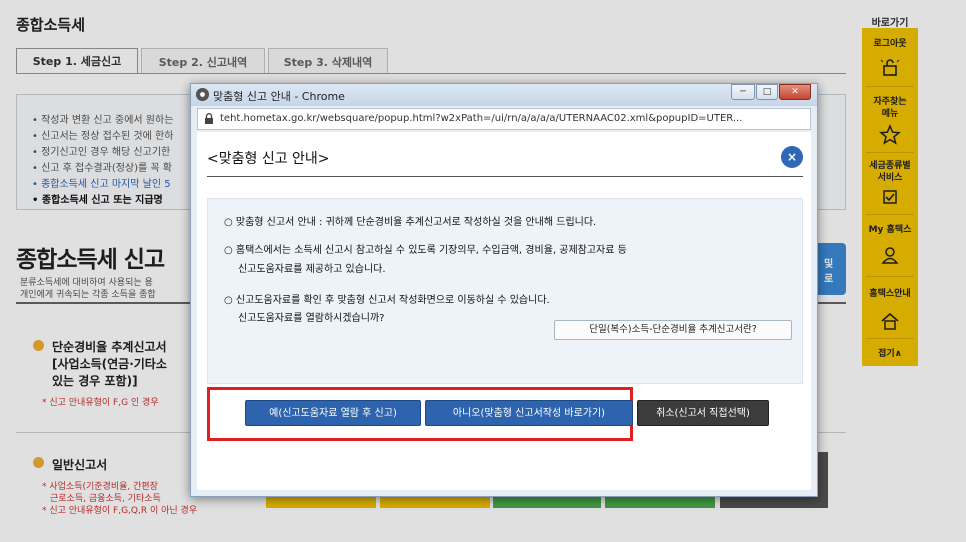 The width and height of the screenshot is (966, 542). I want to click on info-line: 신고도움자료를 제공하고 있습니다., so click(312, 269).